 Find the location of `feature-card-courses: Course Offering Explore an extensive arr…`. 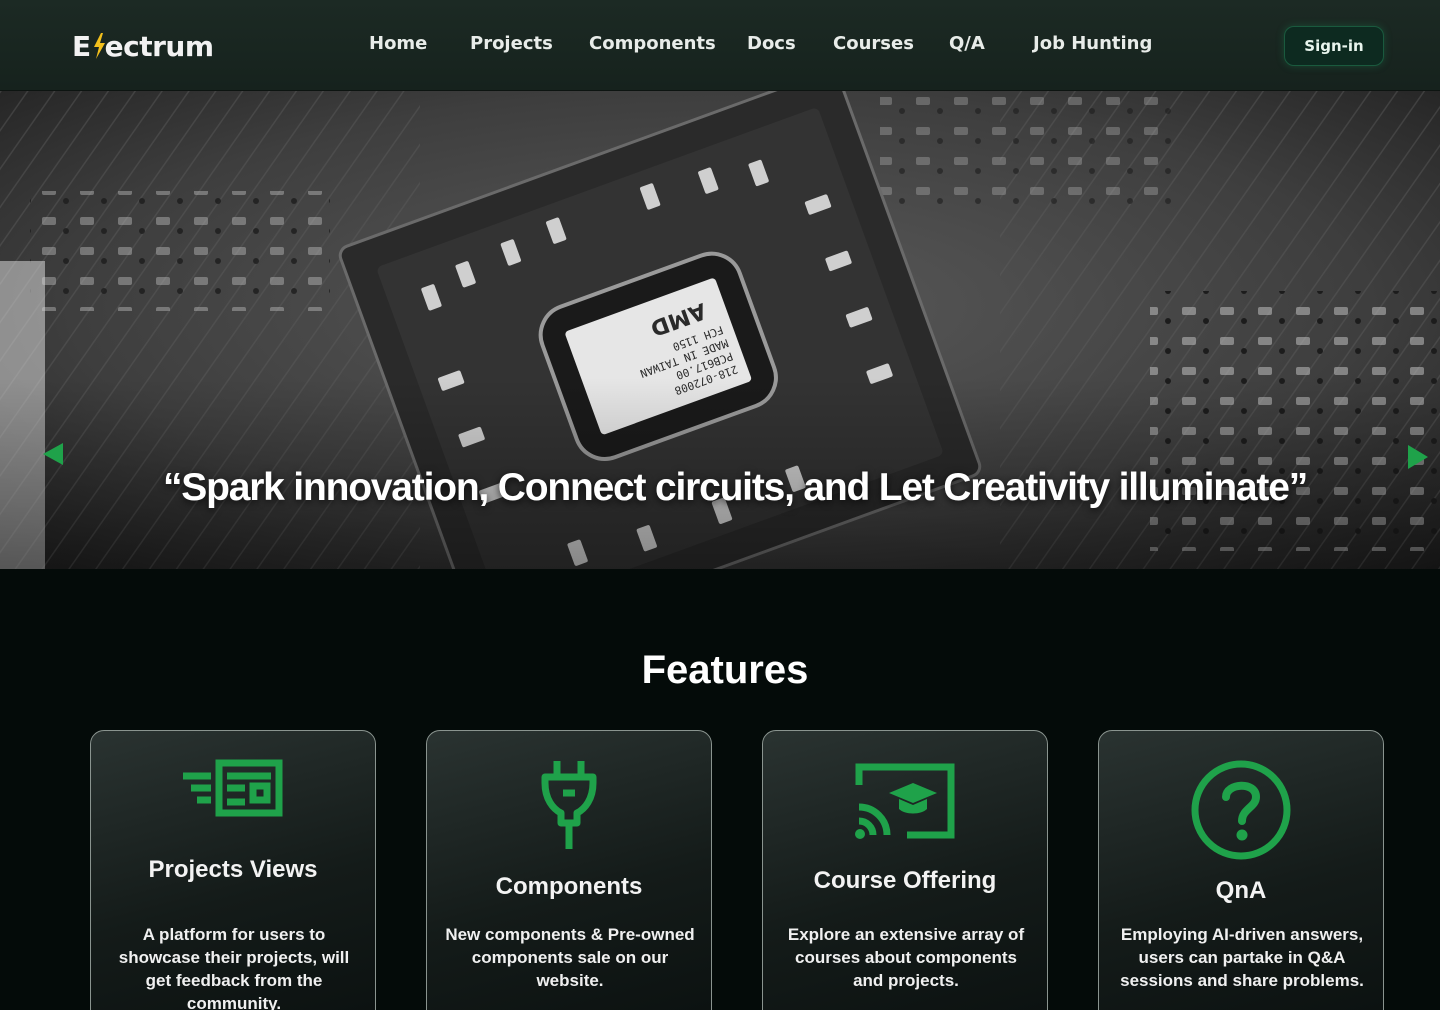

feature-card-courses: Course Offering Explore an extensive arr… is located at coordinates (905, 870).